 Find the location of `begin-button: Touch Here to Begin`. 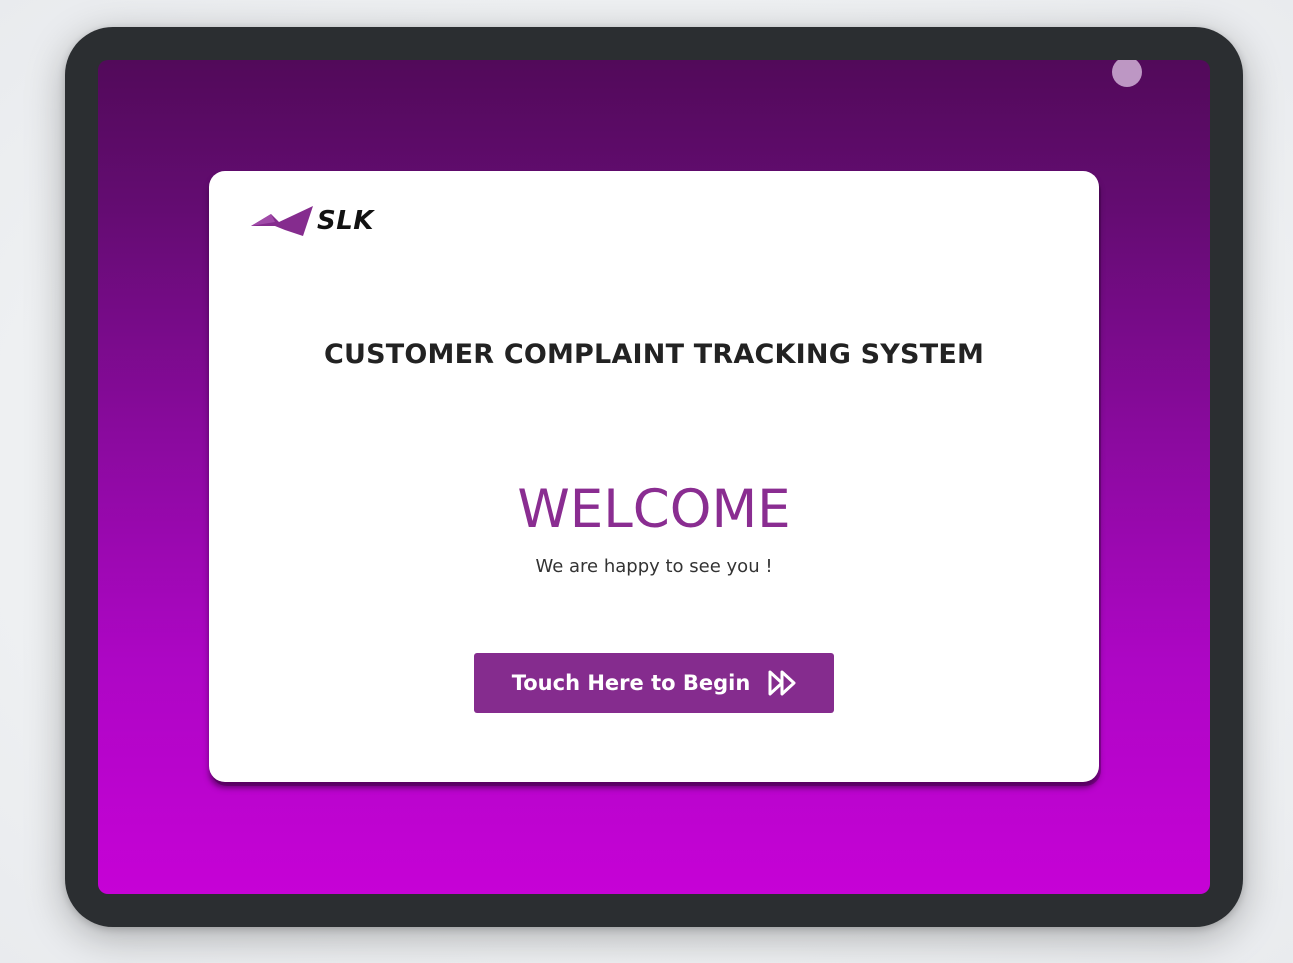

begin-button: Touch Here to Begin is located at coordinates (654, 683).